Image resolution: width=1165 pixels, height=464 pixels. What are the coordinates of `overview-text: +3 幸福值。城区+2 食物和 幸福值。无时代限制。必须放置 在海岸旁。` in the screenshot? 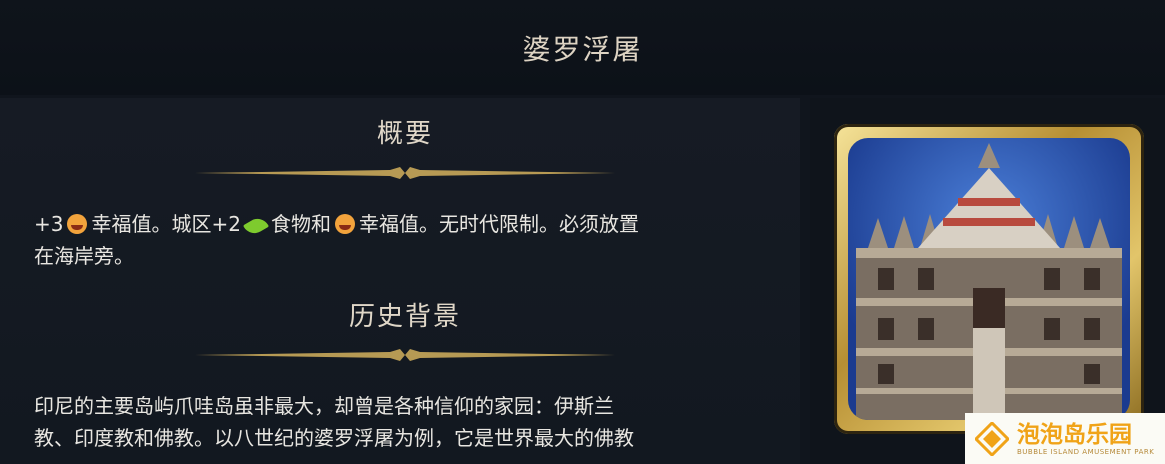 It's located at (404, 240).